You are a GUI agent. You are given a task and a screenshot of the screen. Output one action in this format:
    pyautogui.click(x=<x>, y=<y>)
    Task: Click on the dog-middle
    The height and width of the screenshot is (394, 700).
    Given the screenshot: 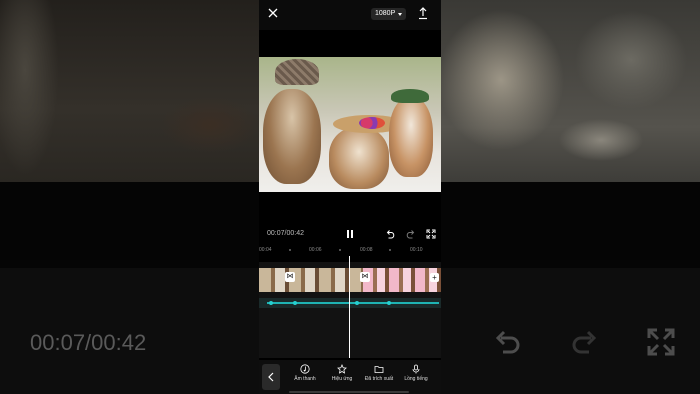 What is the action you would take?
    pyautogui.click(x=359, y=158)
    